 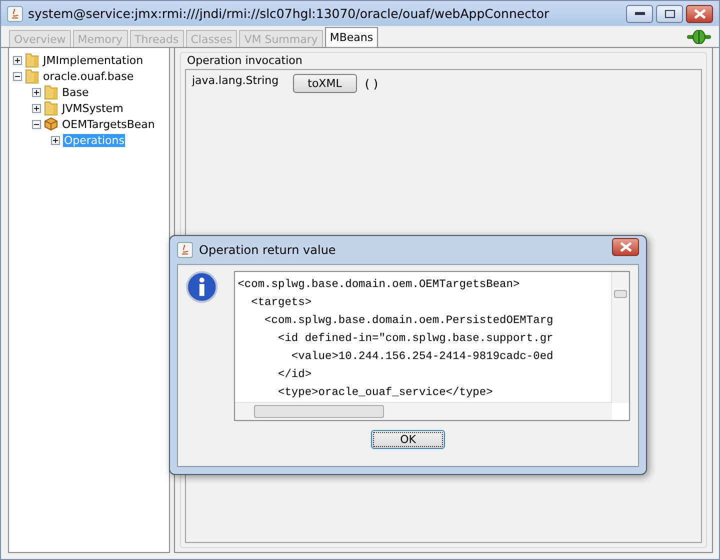 What do you see at coordinates (699, 37) in the screenshot?
I see `connection-icon` at bounding box center [699, 37].